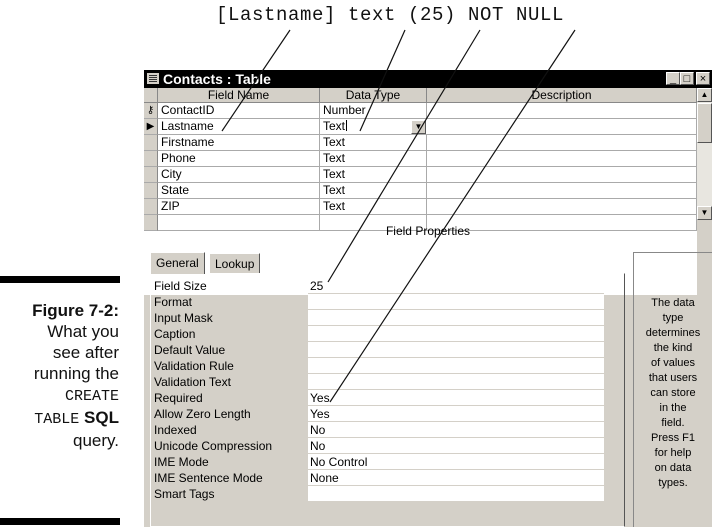  I want to click on property-label: Input Mask, so click(183, 318).